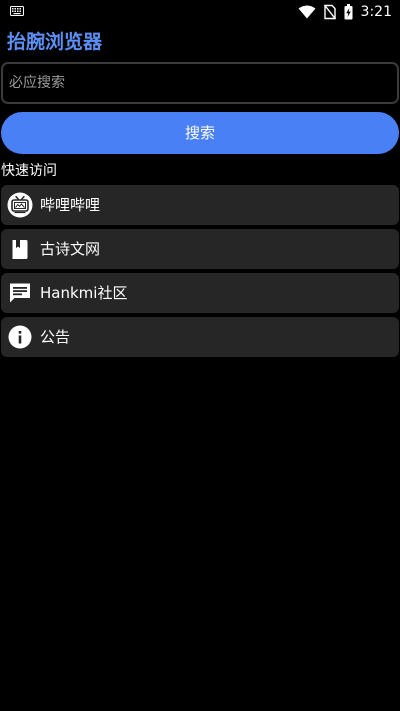 The width and height of the screenshot is (400, 711). Describe the element at coordinates (307, 12) in the screenshot. I see `wifi-icon` at that location.